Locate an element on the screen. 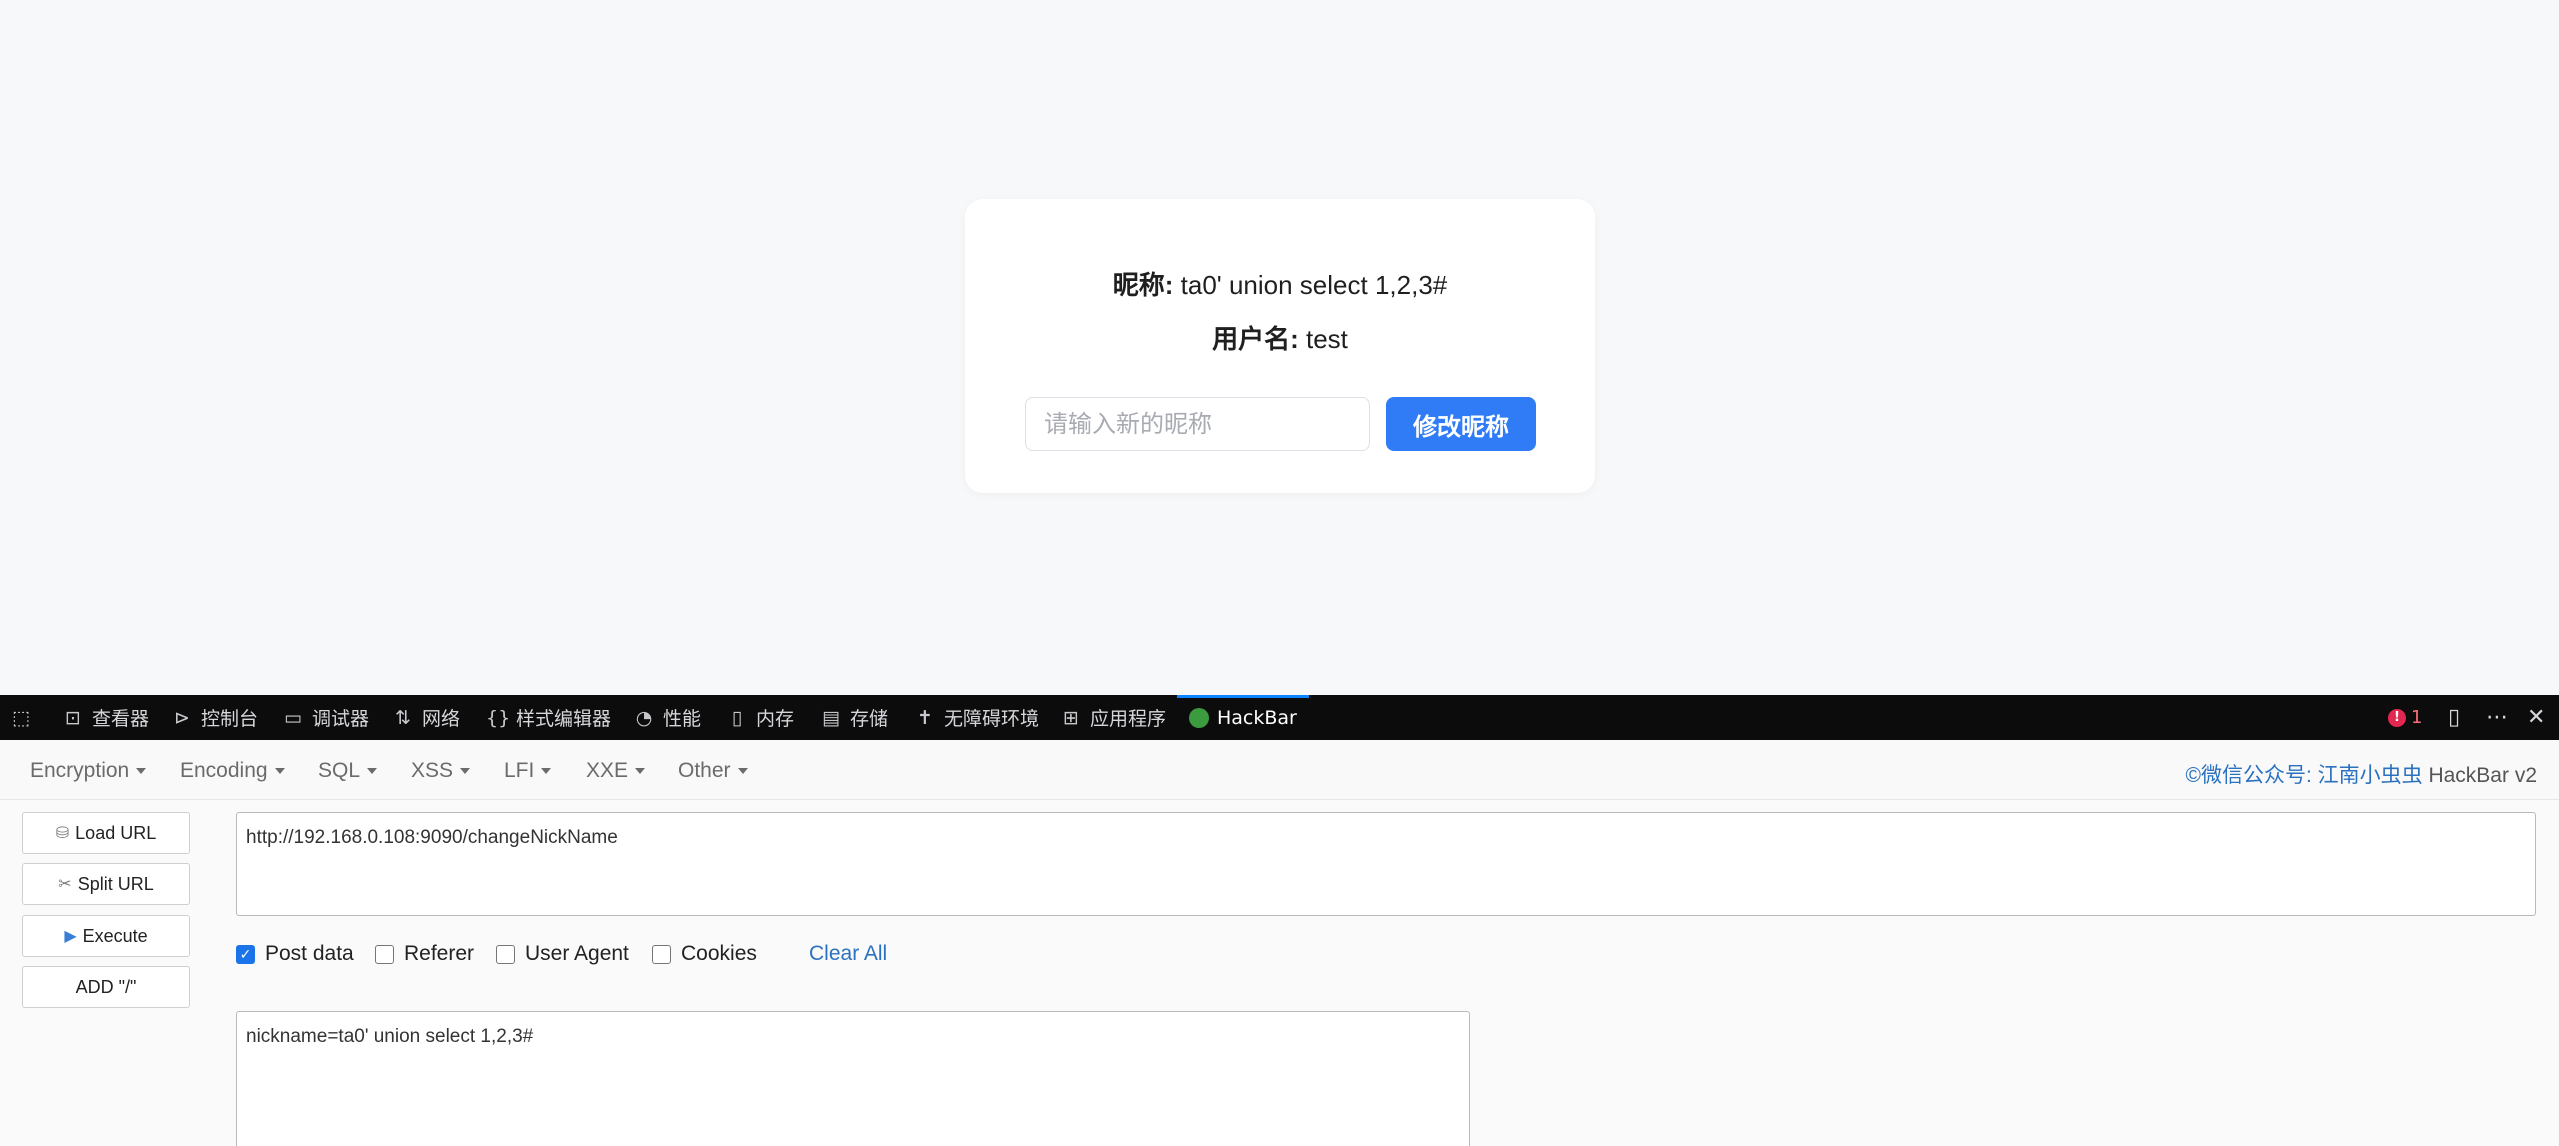 The image size is (2559, 1146). tab-label: 性能 is located at coordinates (682, 719).